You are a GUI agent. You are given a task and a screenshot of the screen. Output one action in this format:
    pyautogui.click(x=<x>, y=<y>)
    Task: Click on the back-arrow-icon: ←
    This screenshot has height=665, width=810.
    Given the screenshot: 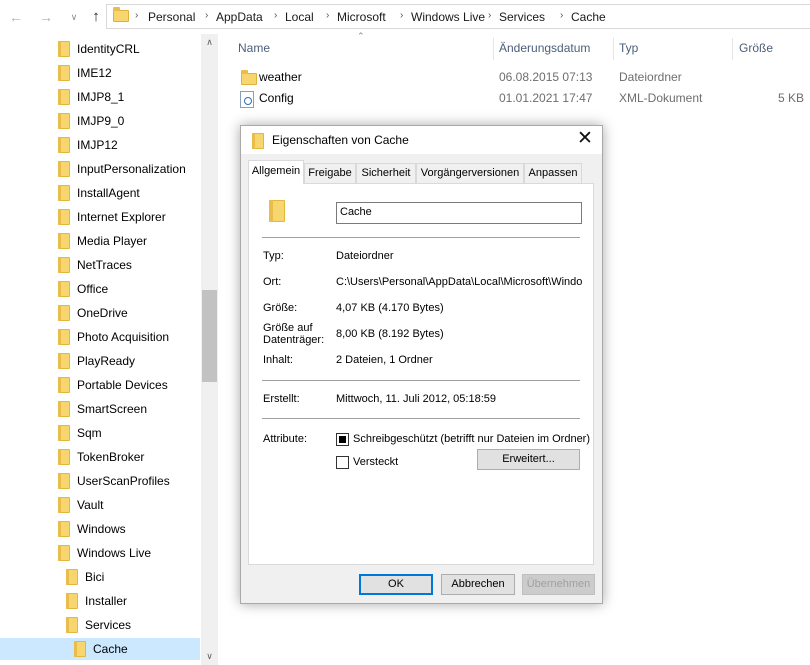 What is the action you would take?
    pyautogui.click(x=16, y=17)
    